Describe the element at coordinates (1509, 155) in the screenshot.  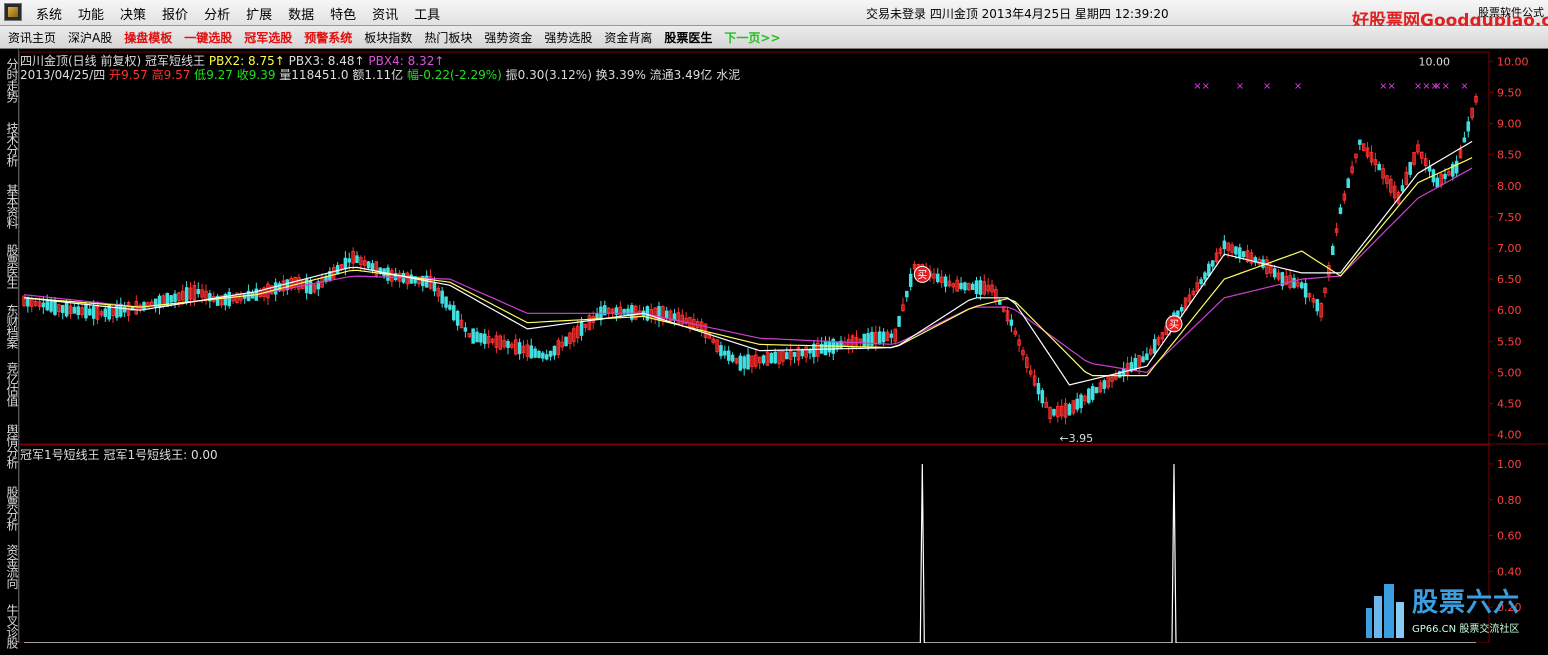
I see `y-tick-label: 8.50` at that location.